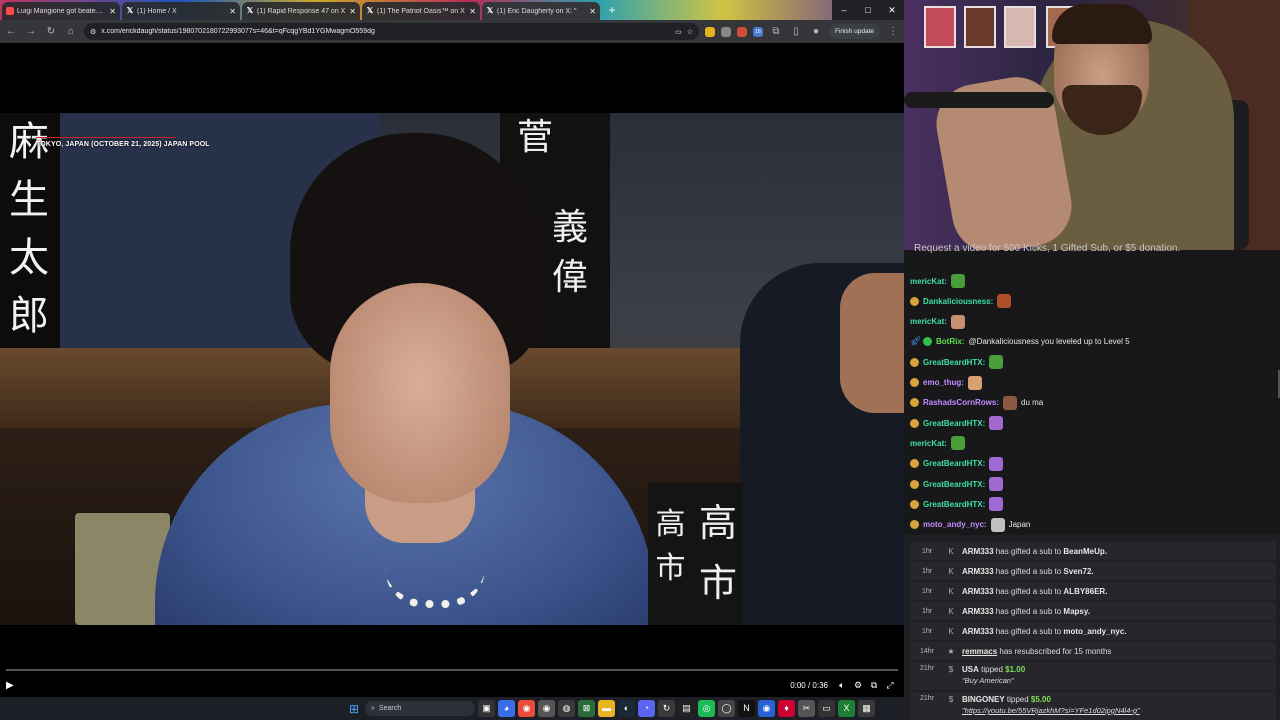 The height and width of the screenshot is (720, 1280). I want to click on pip-icon: ⧉, so click(874, 685).